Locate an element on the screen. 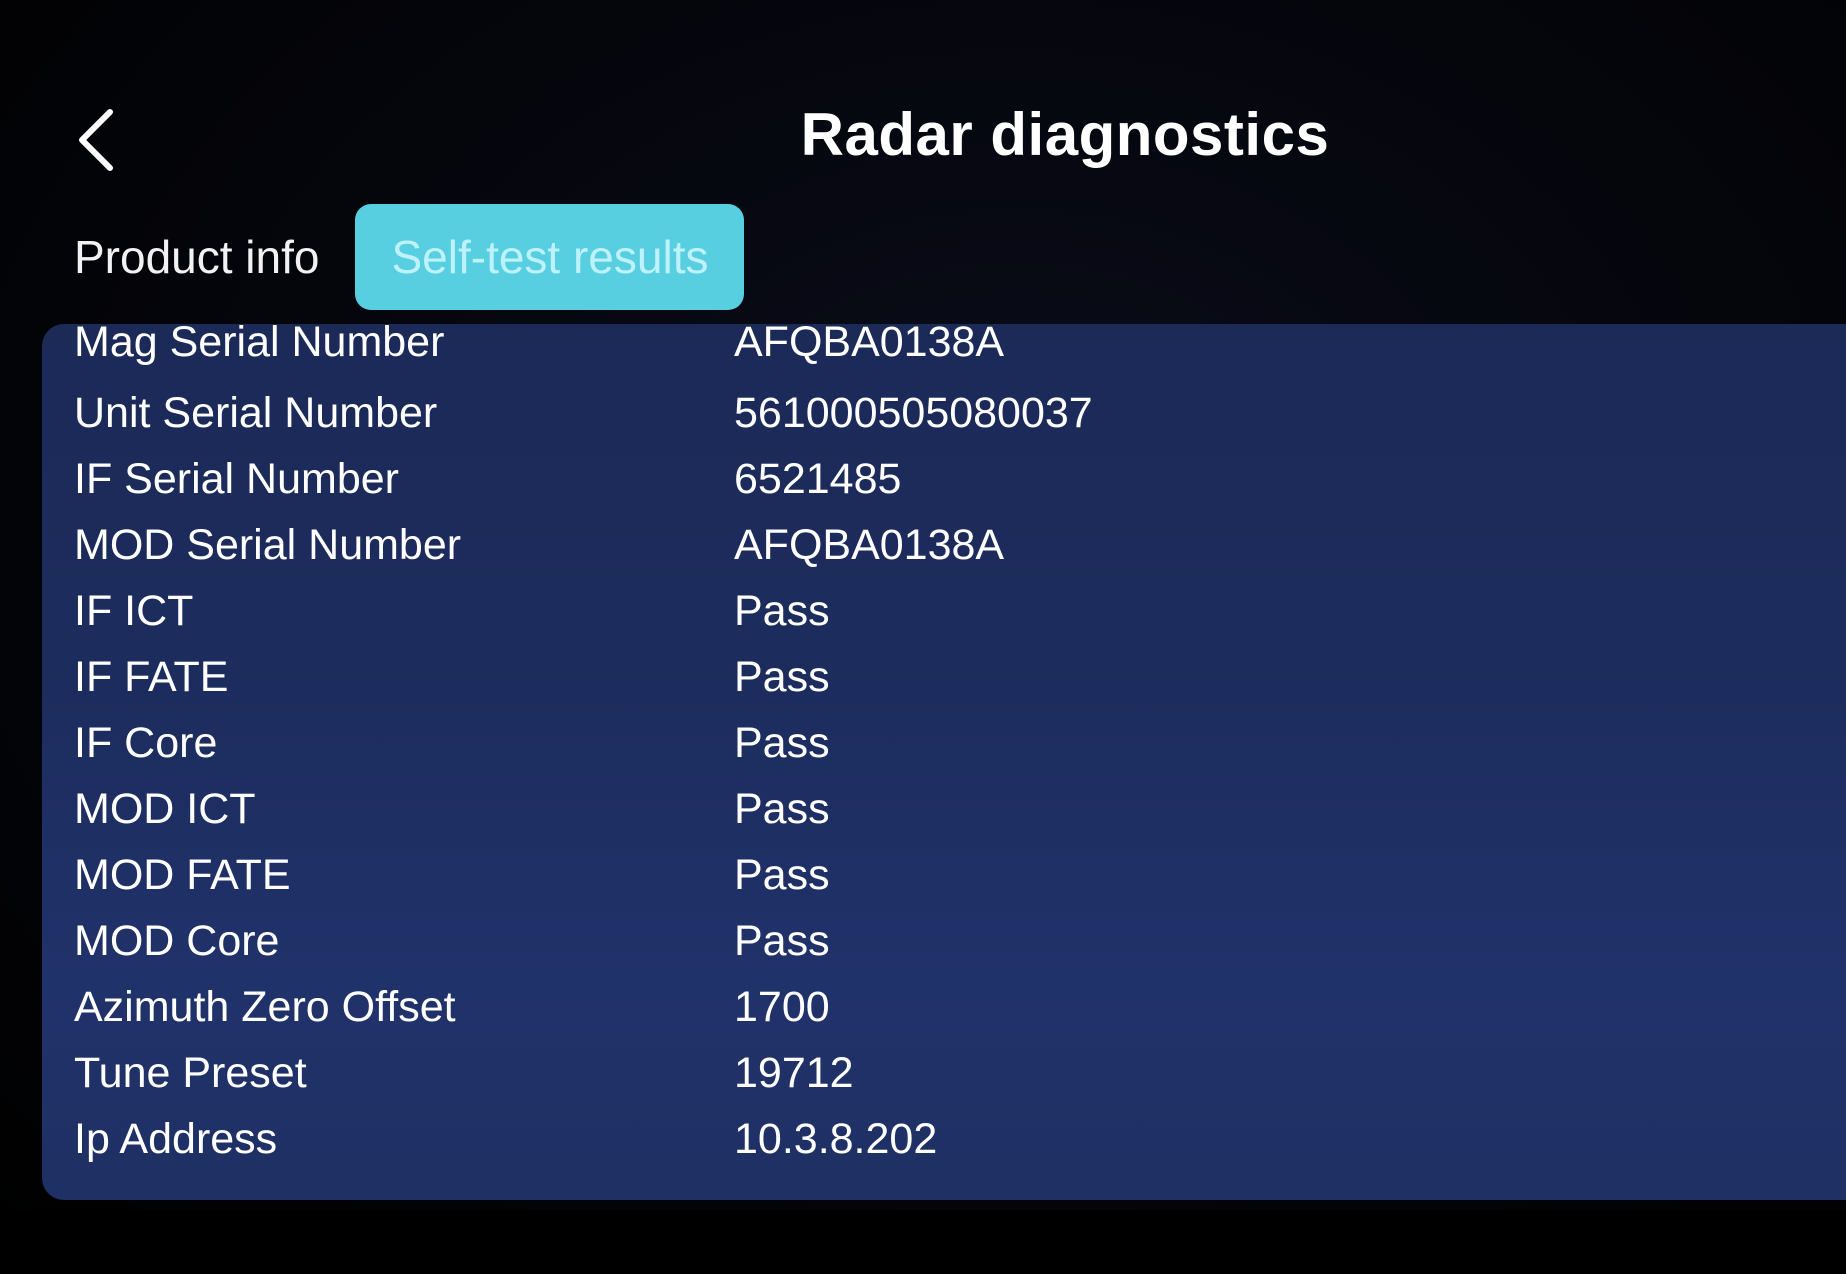 The image size is (1846, 1274). tab-product-info: Product info is located at coordinates (196, 257).